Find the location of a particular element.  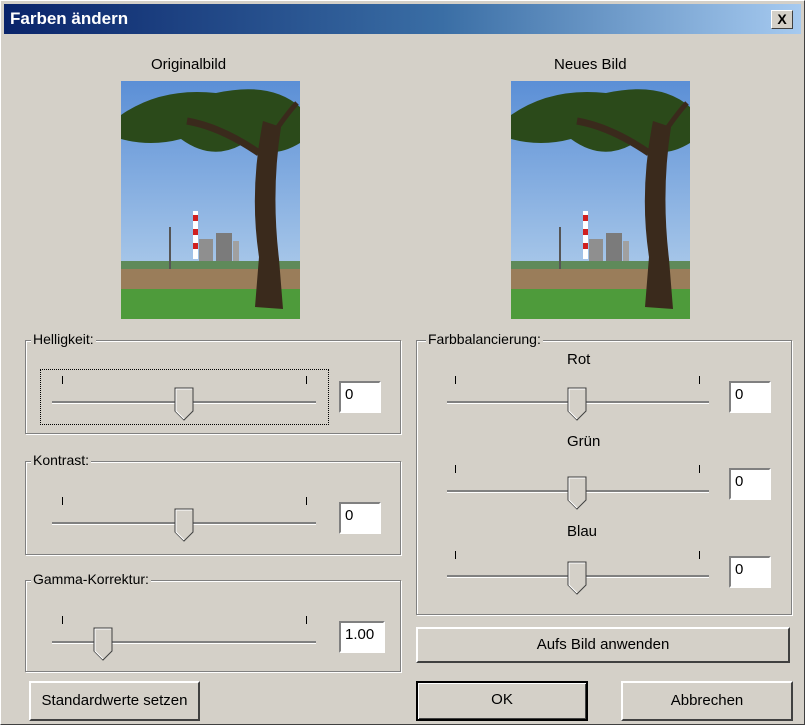

brightness-tick-min is located at coordinates (62, 380).